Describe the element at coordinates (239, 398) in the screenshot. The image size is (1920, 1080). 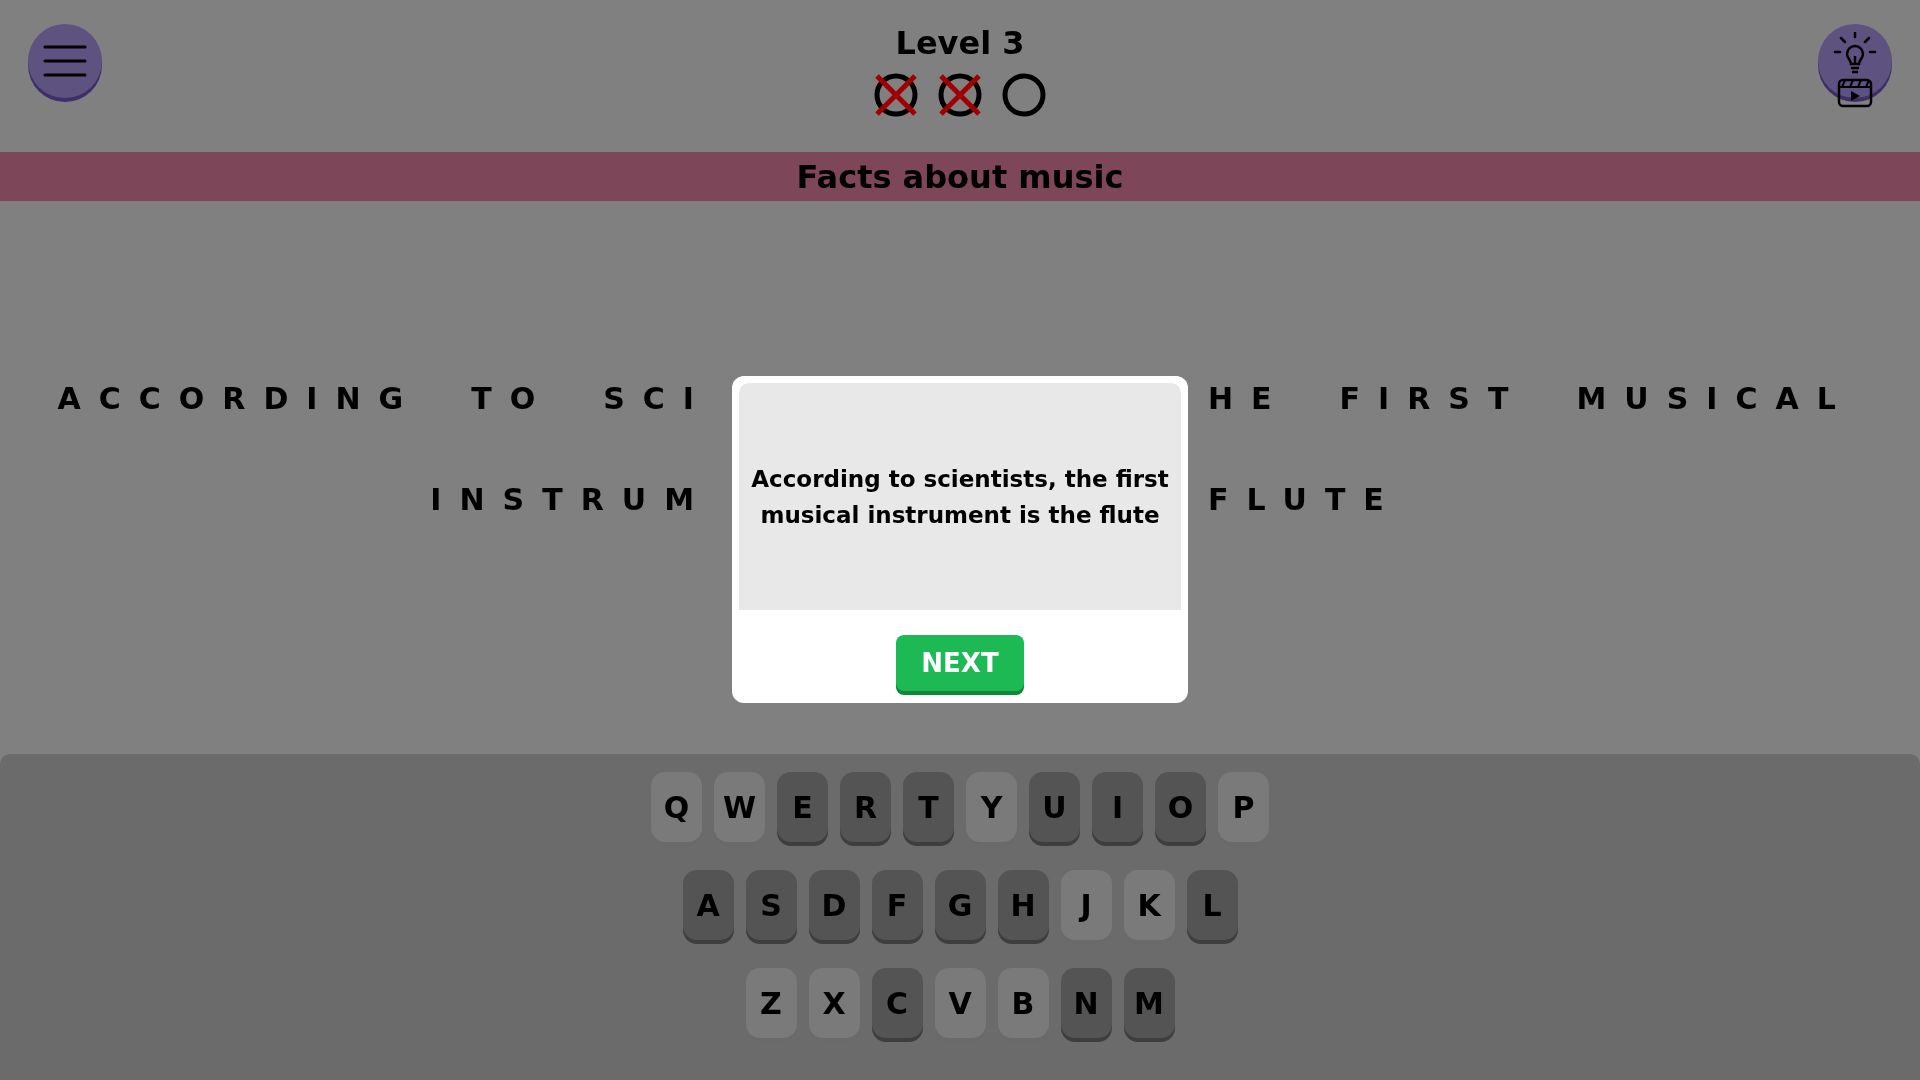
I see `puzzle-word: ACCORDING` at that location.